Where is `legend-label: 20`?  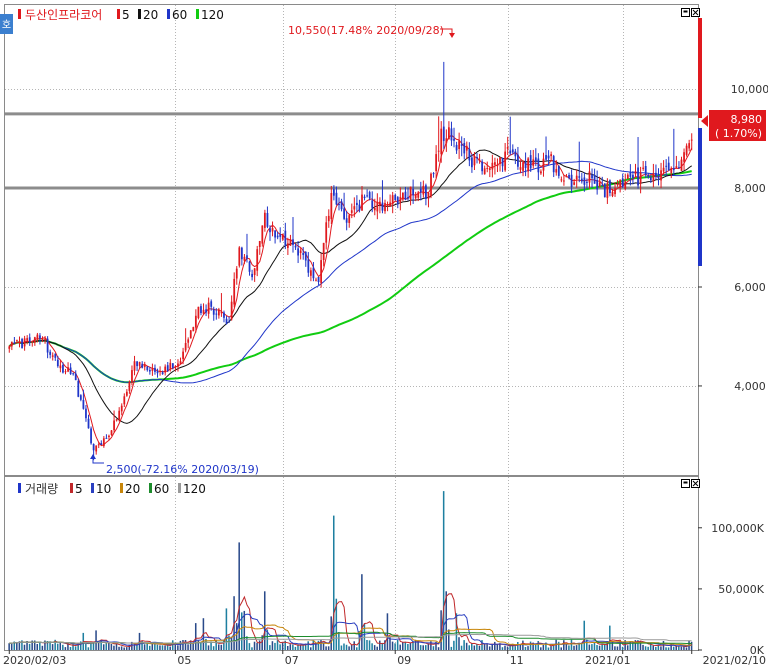
legend-label: 20 is located at coordinates (150, 15).